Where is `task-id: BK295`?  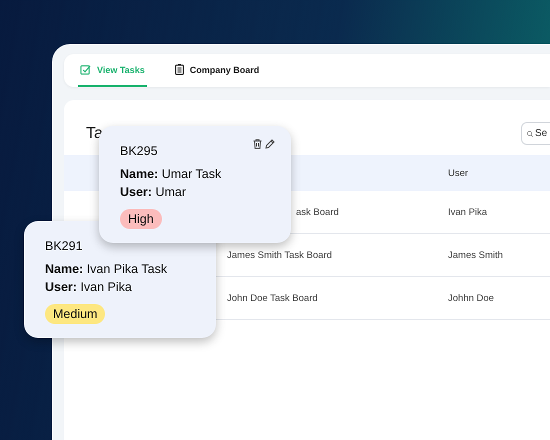 task-id: BK295 is located at coordinates (139, 151).